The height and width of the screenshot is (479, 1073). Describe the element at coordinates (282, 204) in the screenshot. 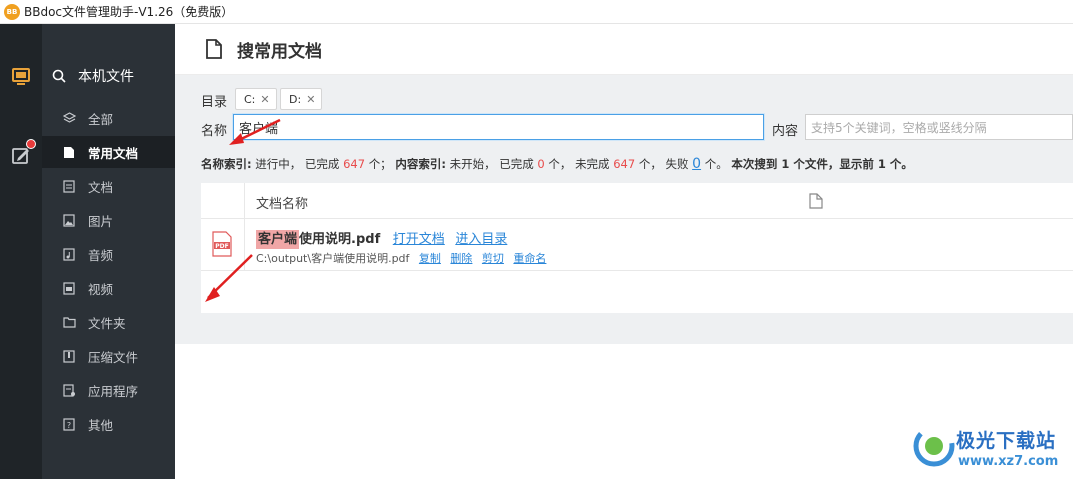

I see `column-header-name: 文档名称` at that location.